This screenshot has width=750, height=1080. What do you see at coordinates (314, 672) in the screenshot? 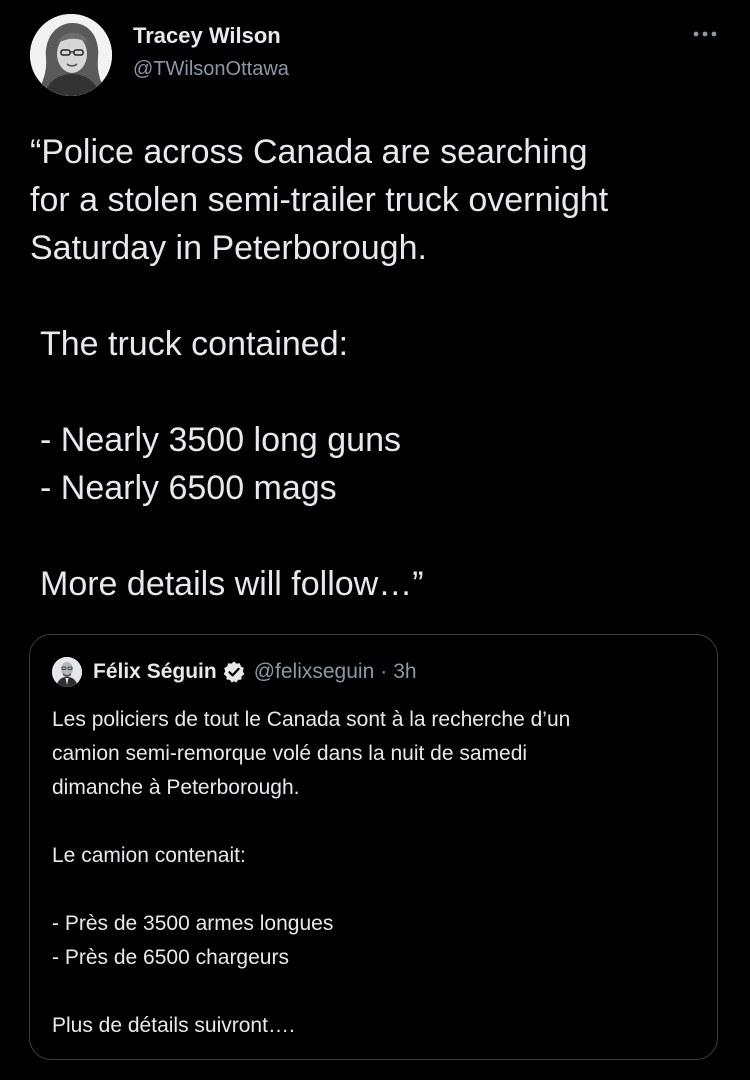
I see `quoted-author-handle: @felixseguin` at bounding box center [314, 672].